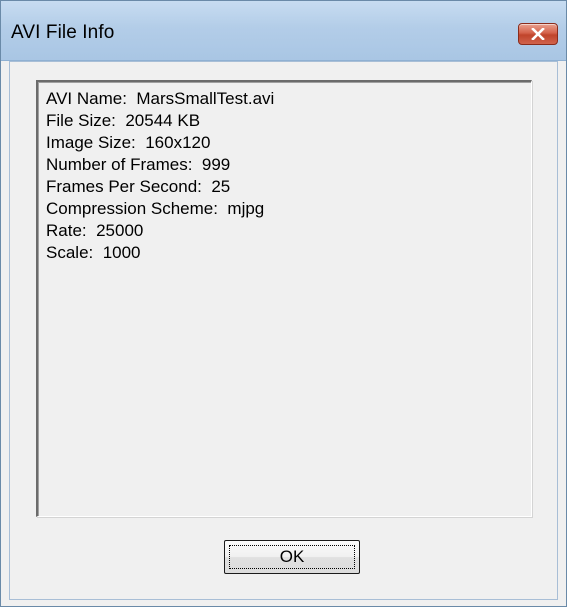 Image resolution: width=567 pixels, height=607 pixels. Describe the element at coordinates (95, 230) in the screenshot. I see `rate-line: Rate: 25000` at that location.